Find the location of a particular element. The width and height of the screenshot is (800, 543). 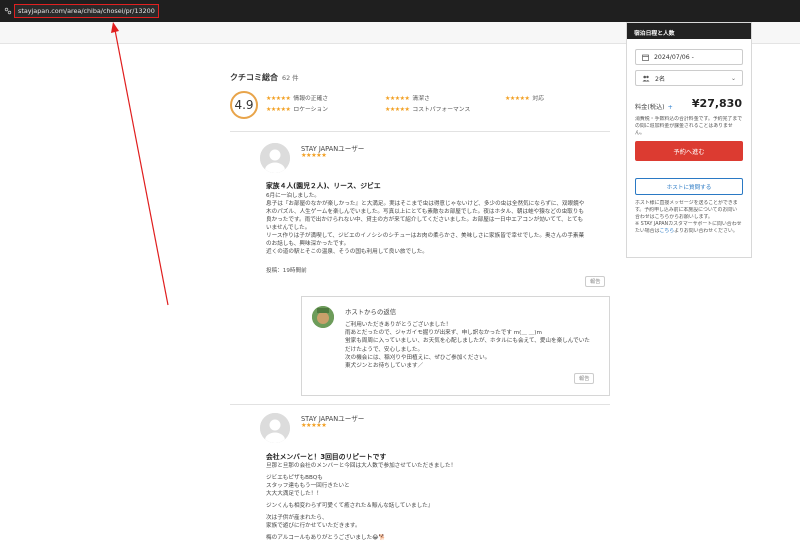

calendar-icon is located at coordinates (645, 57).